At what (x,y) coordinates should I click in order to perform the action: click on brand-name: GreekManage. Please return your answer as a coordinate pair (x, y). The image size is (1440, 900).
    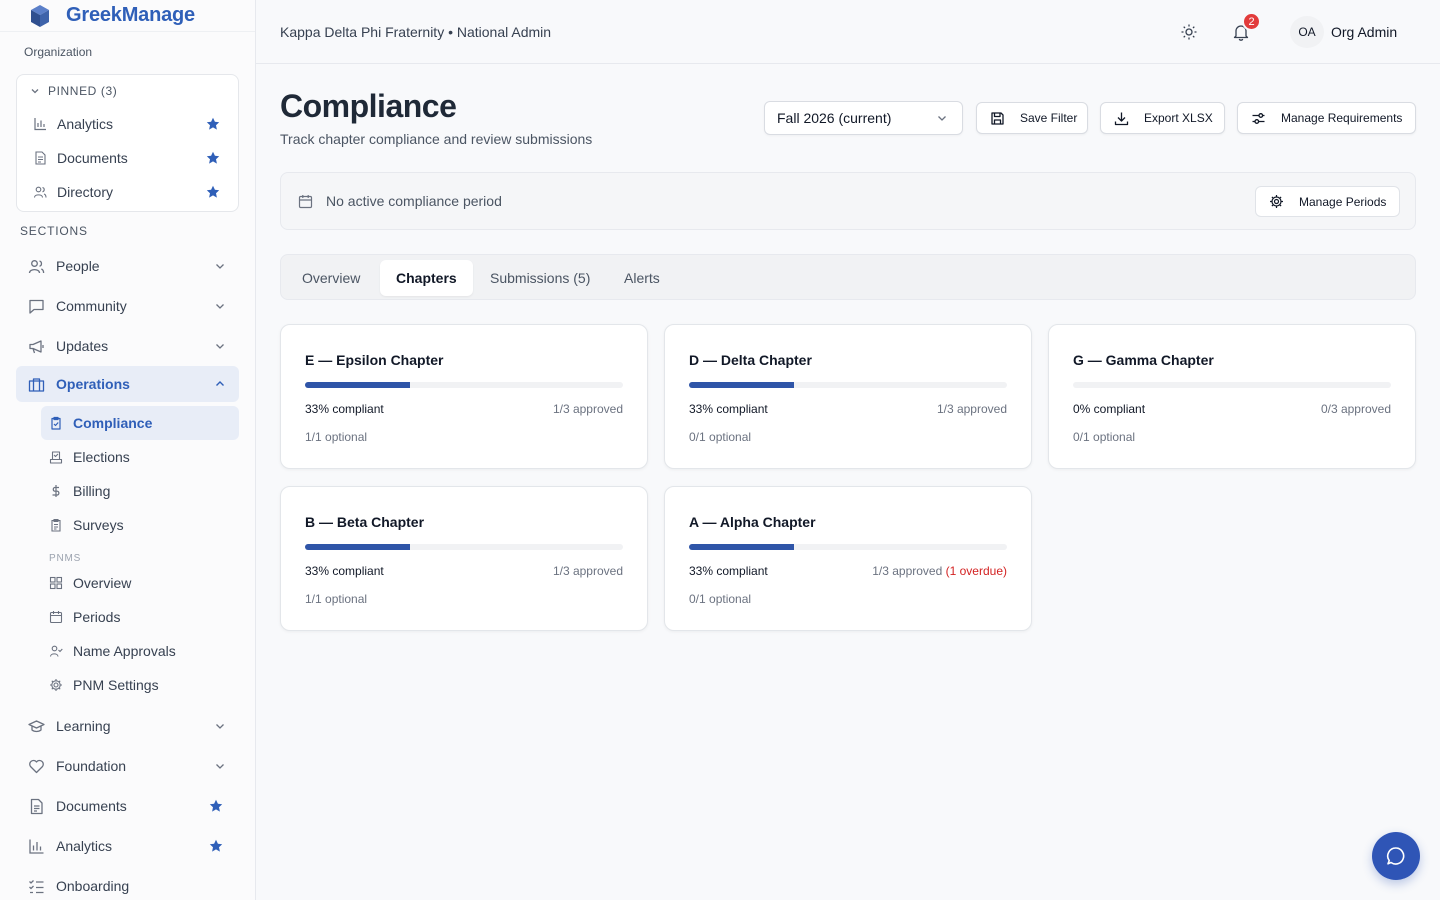
    Looking at the image, I should click on (130, 15).